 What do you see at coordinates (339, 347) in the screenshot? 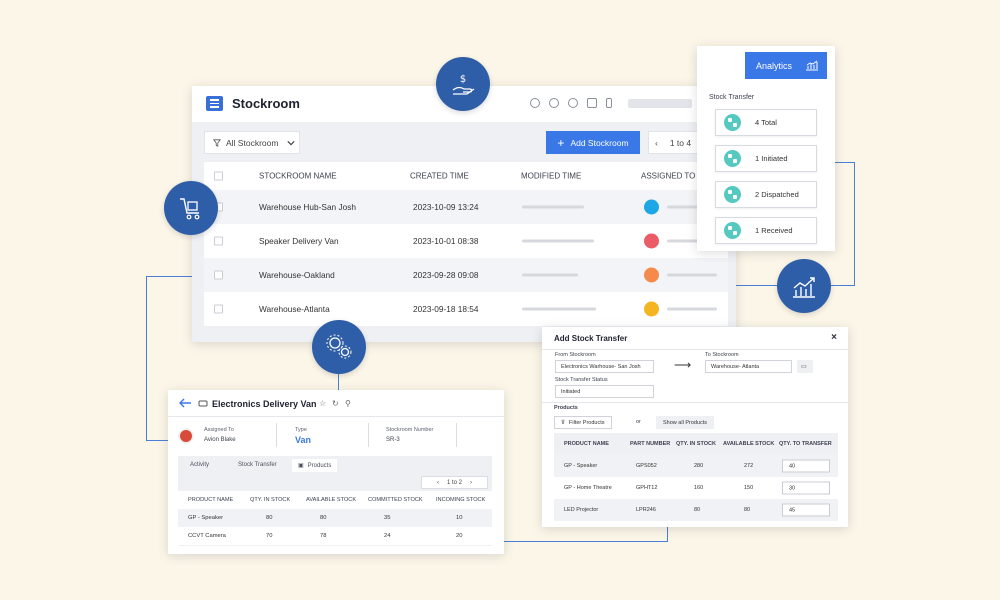
I see `gears-icon` at bounding box center [339, 347].